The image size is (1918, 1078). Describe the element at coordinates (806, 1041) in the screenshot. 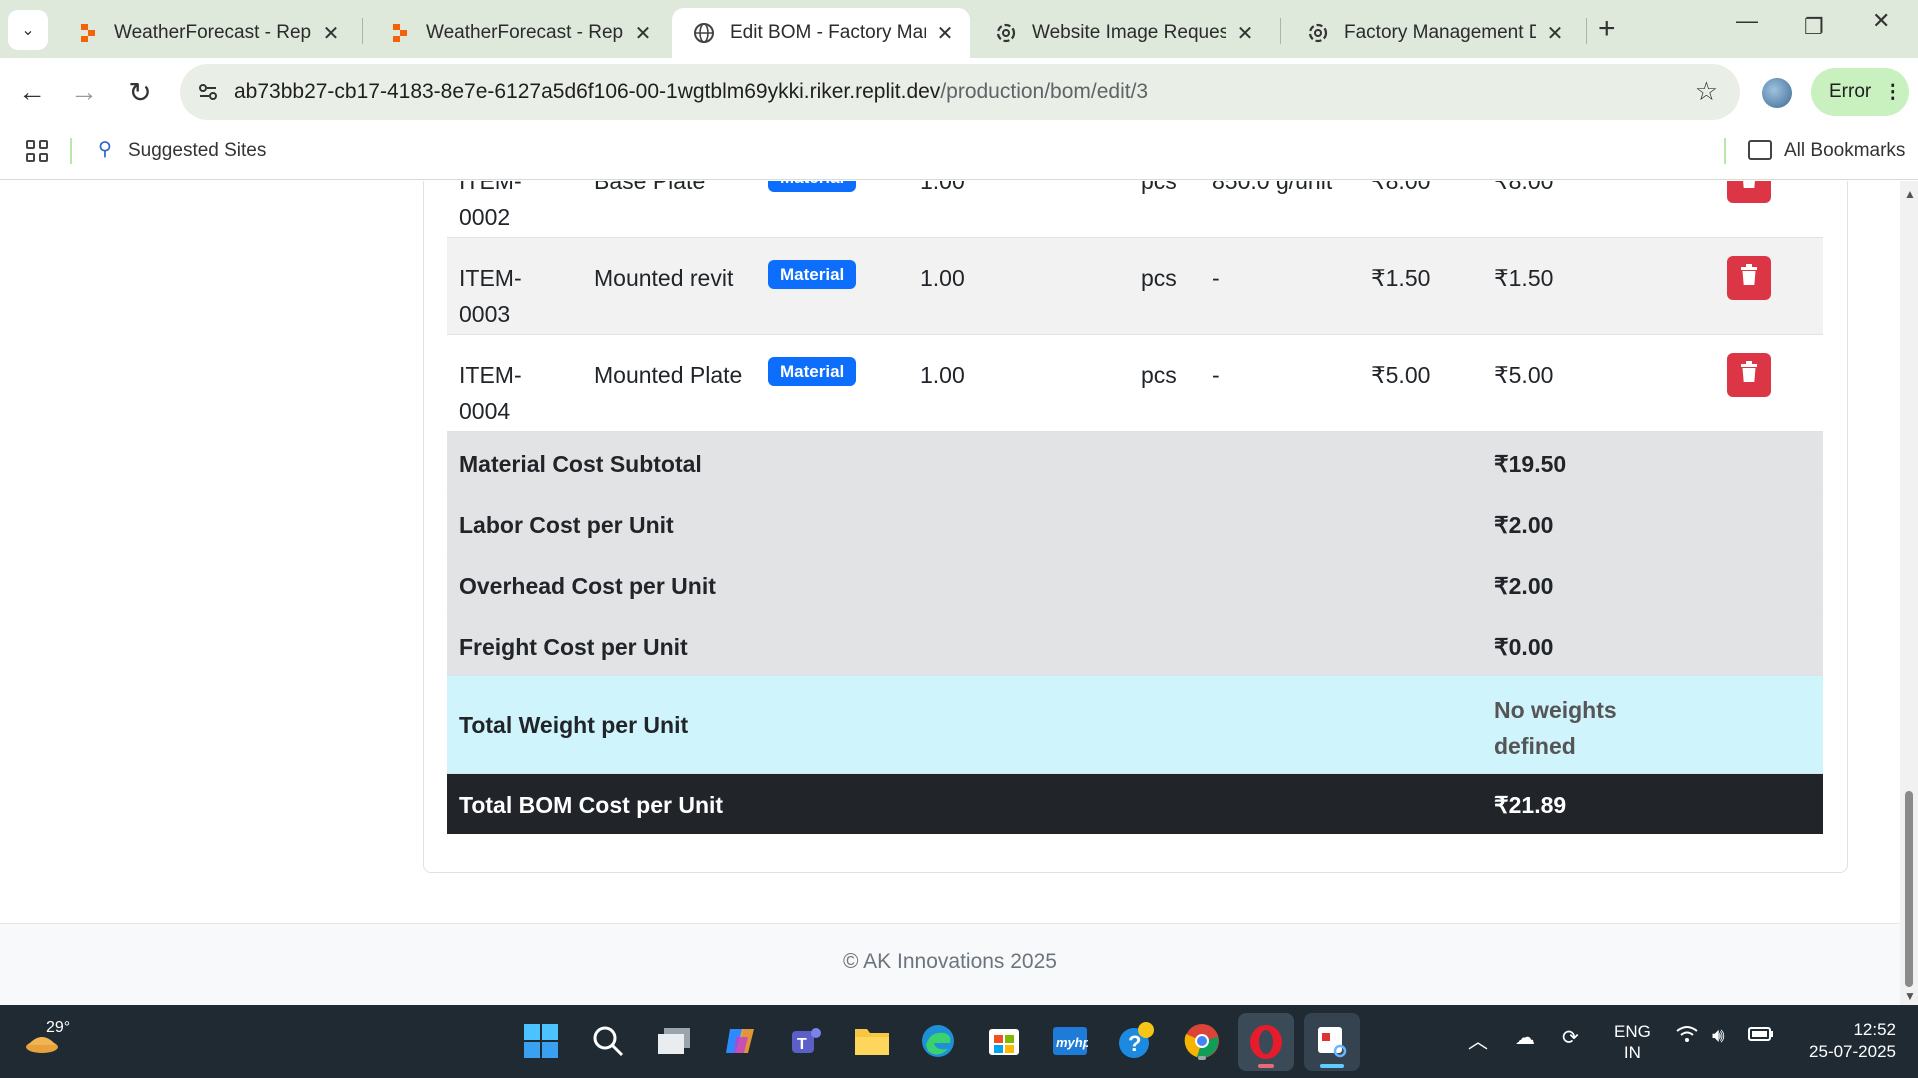

I see `teams-button: T` at that location.